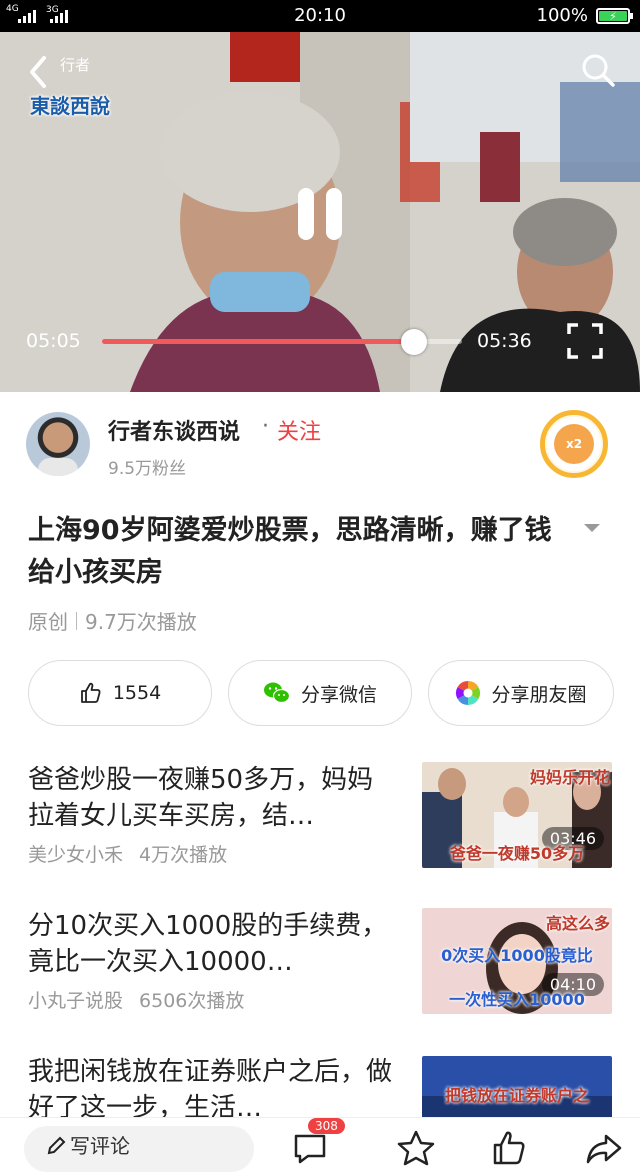 Image resolution: width=640 pixels, height=1172 pixels. Describe the element at coordinates (416, 1148) in the screenshot. I see `star-icon` at that location.